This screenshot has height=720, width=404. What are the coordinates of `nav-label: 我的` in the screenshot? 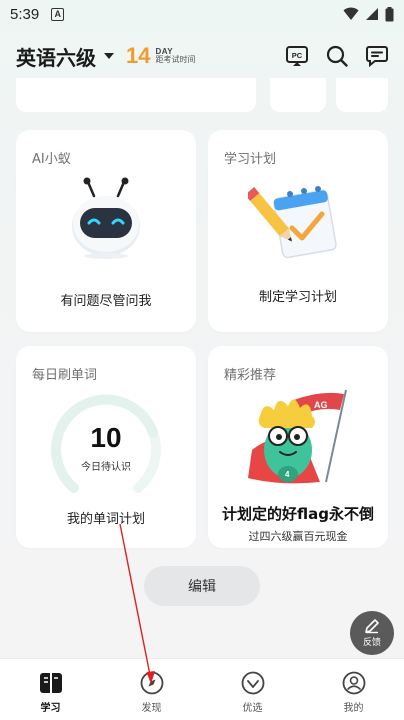 It's located at (353, 708).